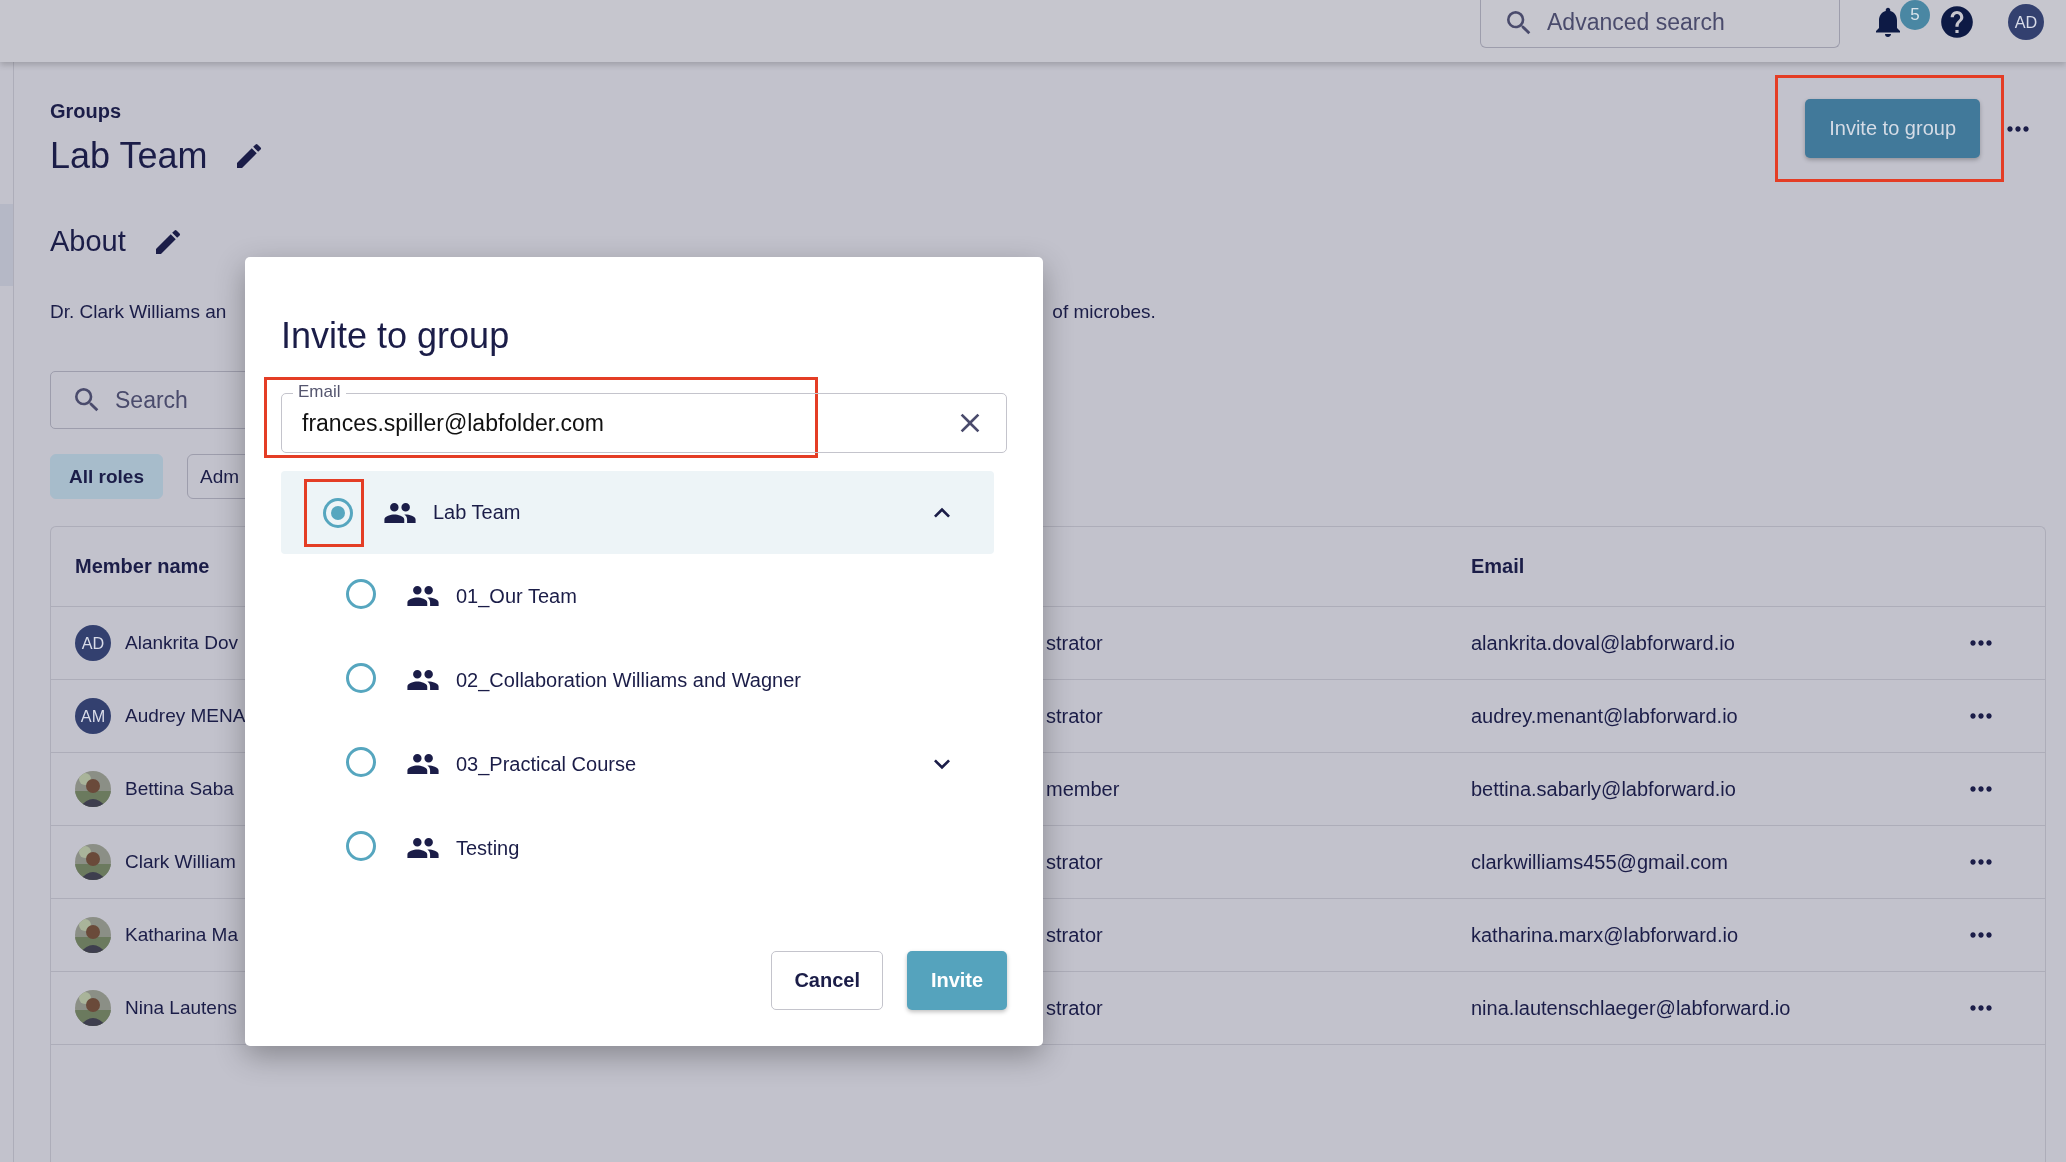  I want to click on role-filter-chip: All roles, so click(106, 476).